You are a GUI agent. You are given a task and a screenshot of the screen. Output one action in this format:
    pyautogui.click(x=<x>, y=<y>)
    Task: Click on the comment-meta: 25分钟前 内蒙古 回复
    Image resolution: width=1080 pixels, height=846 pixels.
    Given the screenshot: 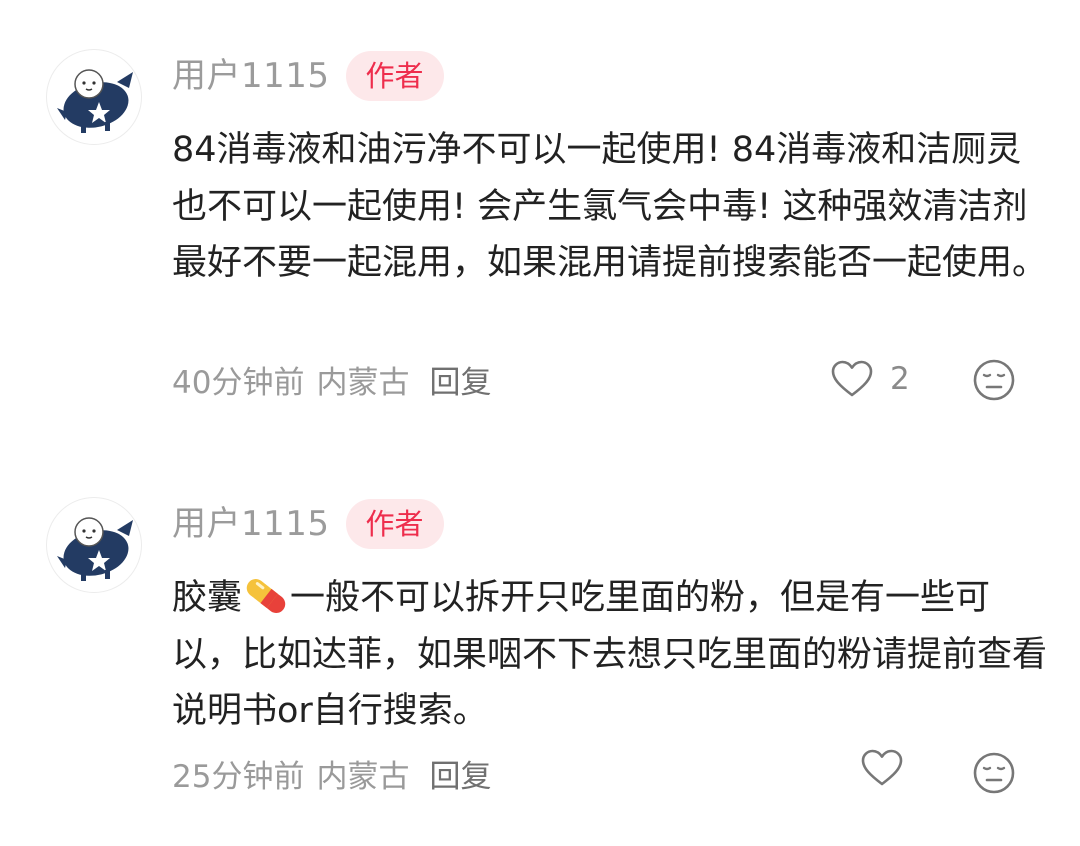 What is the action you would take?
    pyautogui.click(x=331, y=773)
    